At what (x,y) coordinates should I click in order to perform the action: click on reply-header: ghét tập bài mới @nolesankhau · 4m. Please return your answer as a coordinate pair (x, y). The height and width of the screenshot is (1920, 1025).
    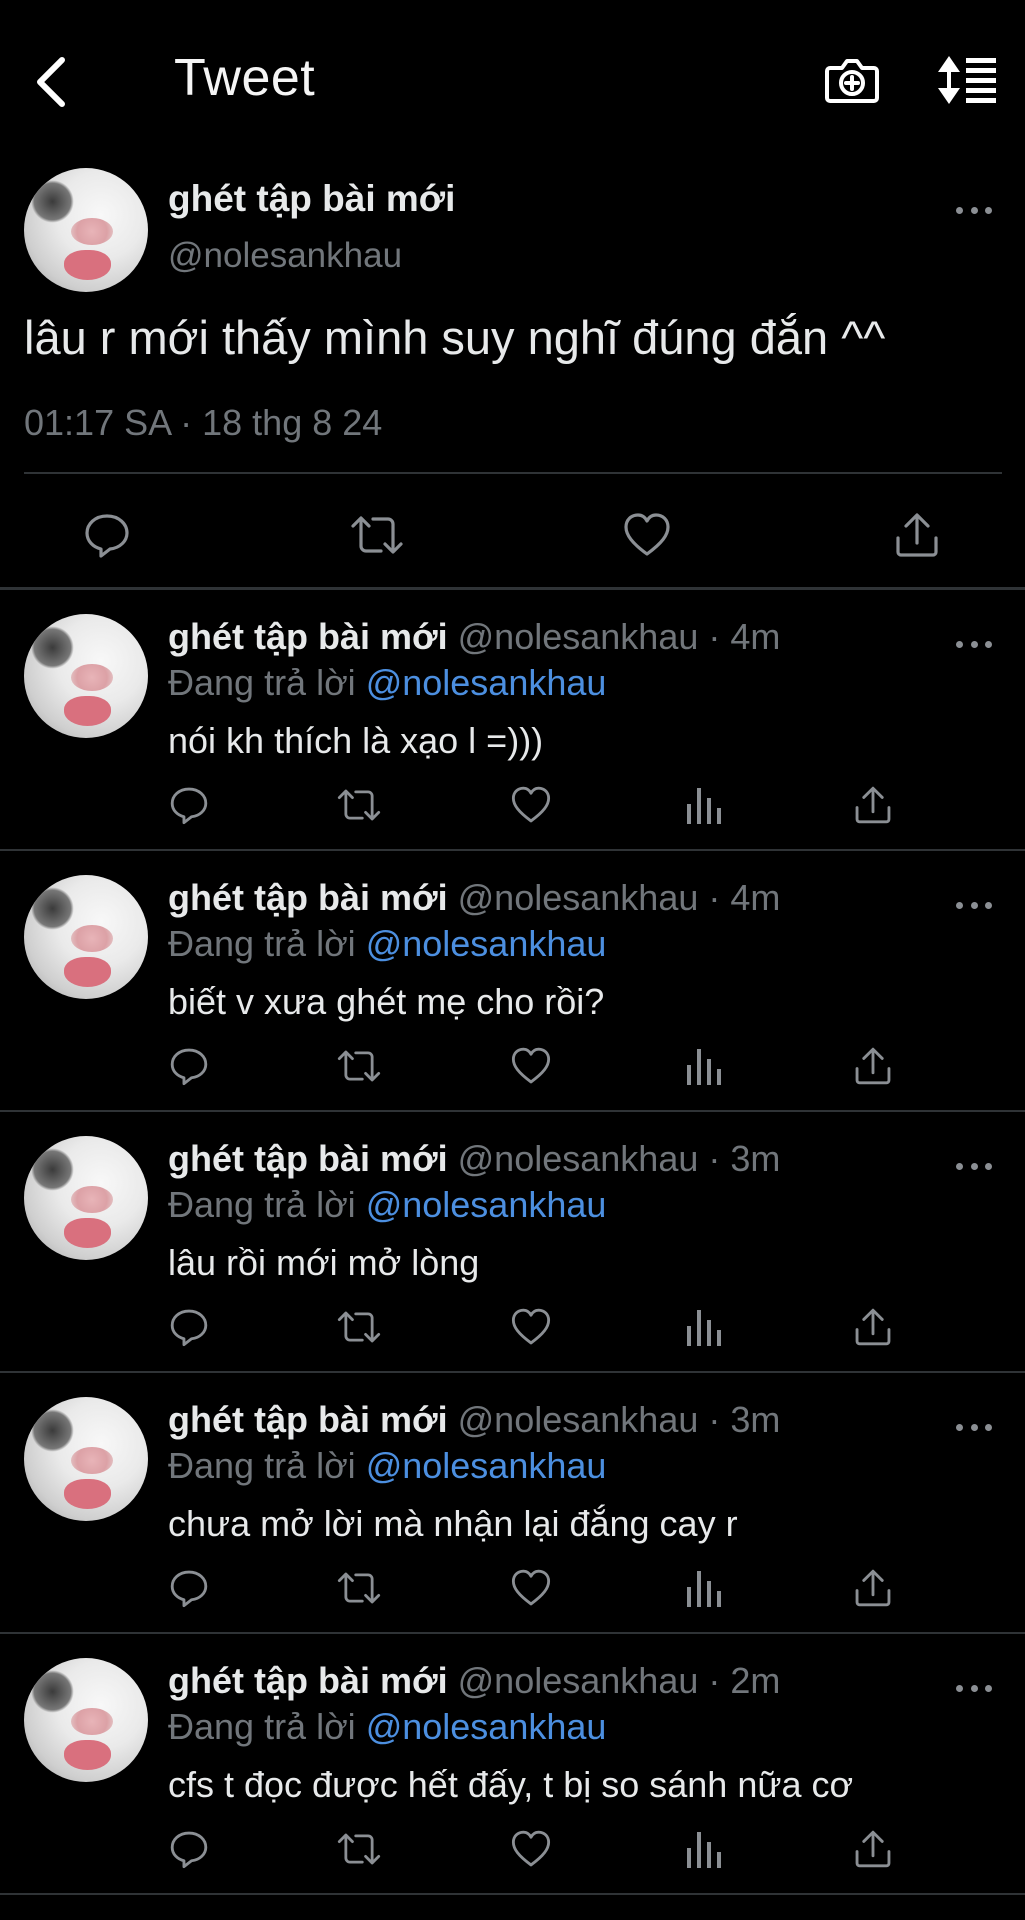
    Looking at the image, I should click on (474, 637).